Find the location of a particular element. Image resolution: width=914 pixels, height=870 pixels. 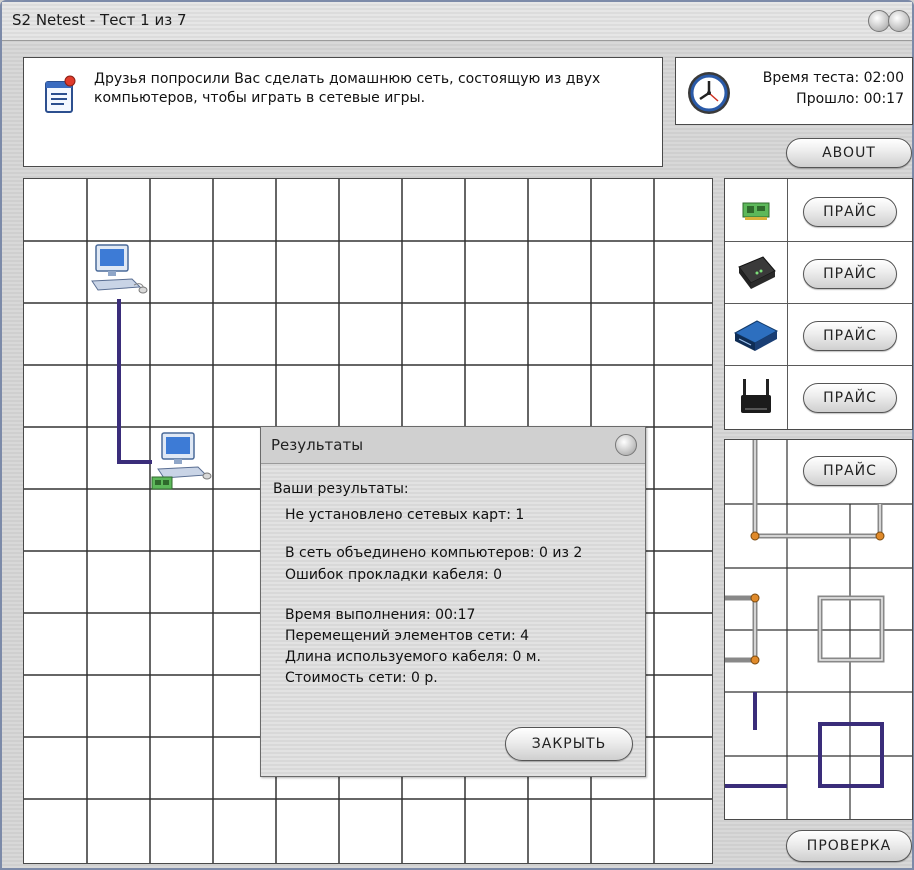

price-button-wifi-router: ПРАЙС is located at coordinates (850, 398).